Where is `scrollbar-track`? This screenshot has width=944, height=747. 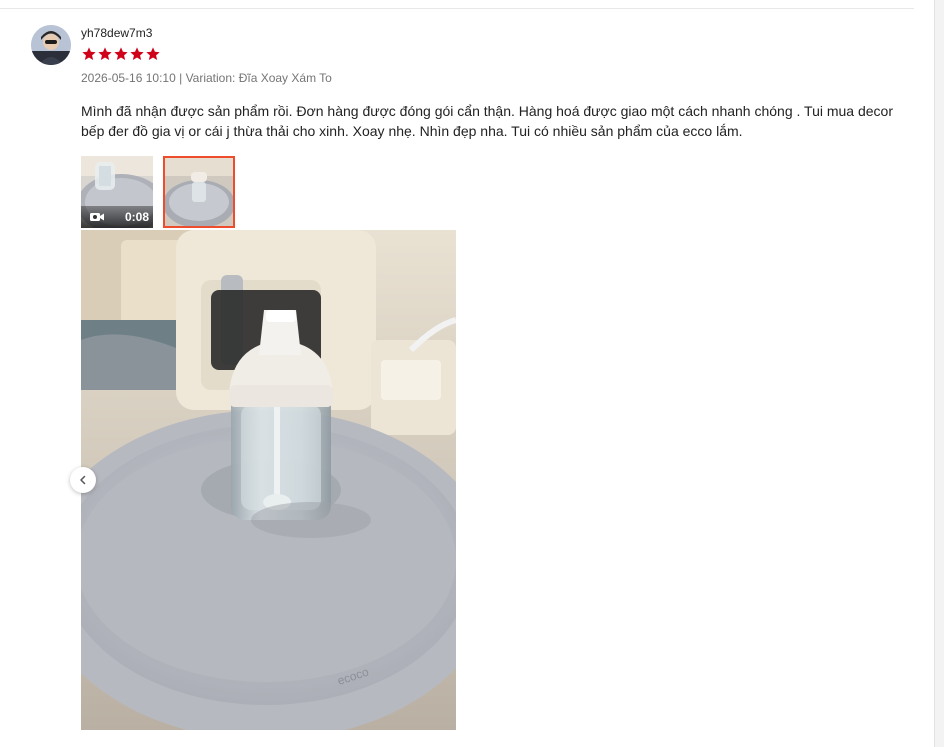
scrollbar-track is located at coordinates (939, 373).